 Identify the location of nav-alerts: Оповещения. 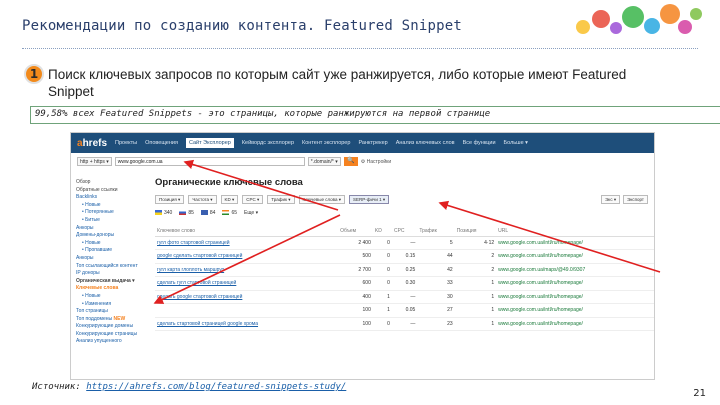
(161, 143).